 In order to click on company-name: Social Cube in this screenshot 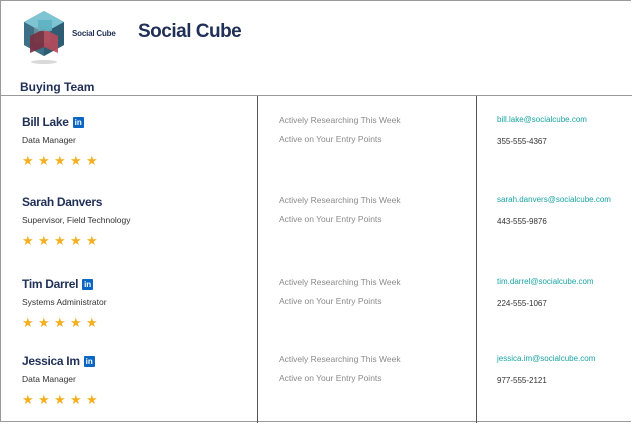, I will do `click(190, 31)`.